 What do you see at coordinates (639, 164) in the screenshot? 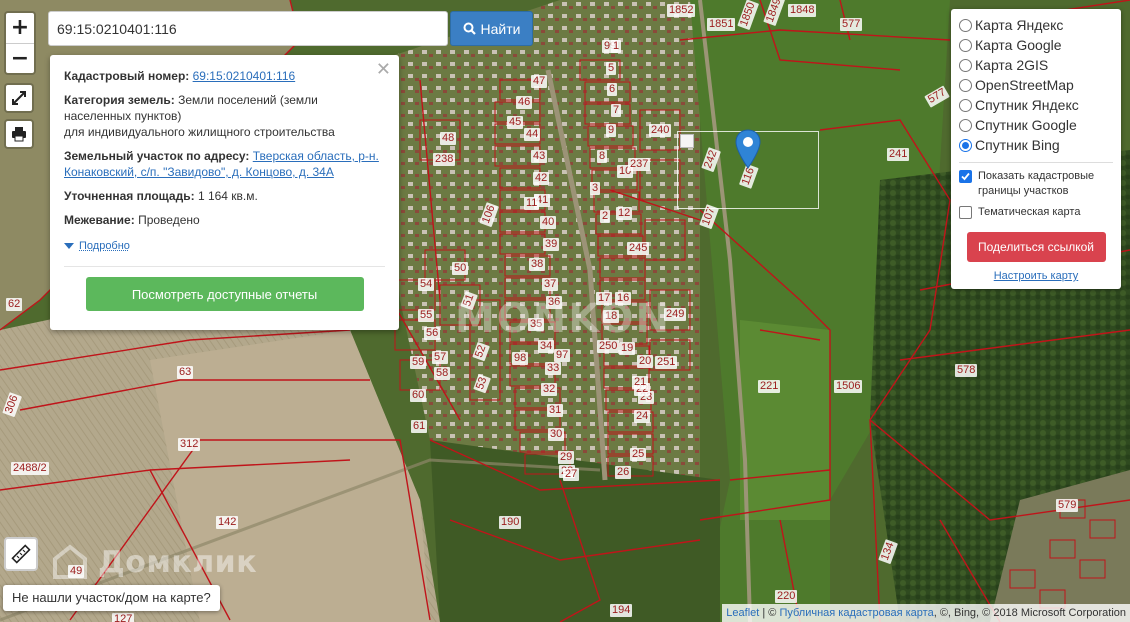
I see `parcel-number-label: 237` at bounding box center [639, 164].